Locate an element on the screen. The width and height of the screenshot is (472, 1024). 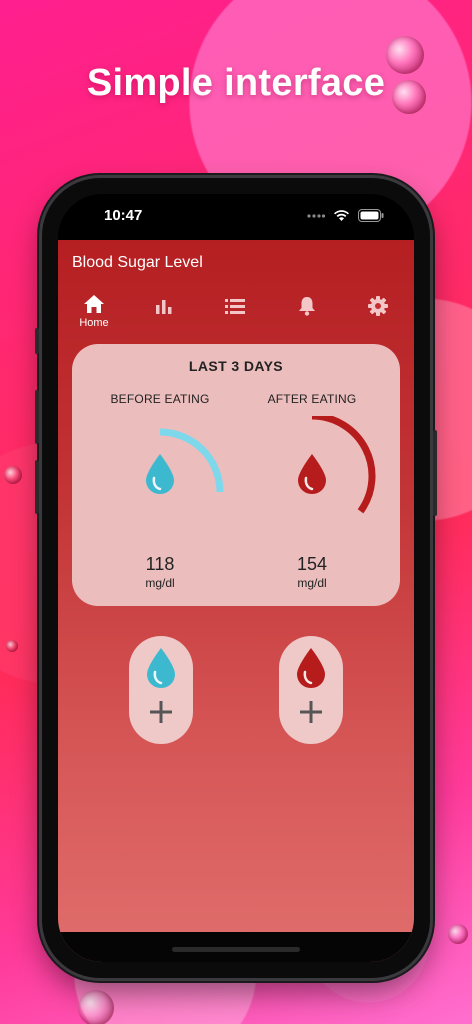
tab-settings is located at coordinates (378, 316).